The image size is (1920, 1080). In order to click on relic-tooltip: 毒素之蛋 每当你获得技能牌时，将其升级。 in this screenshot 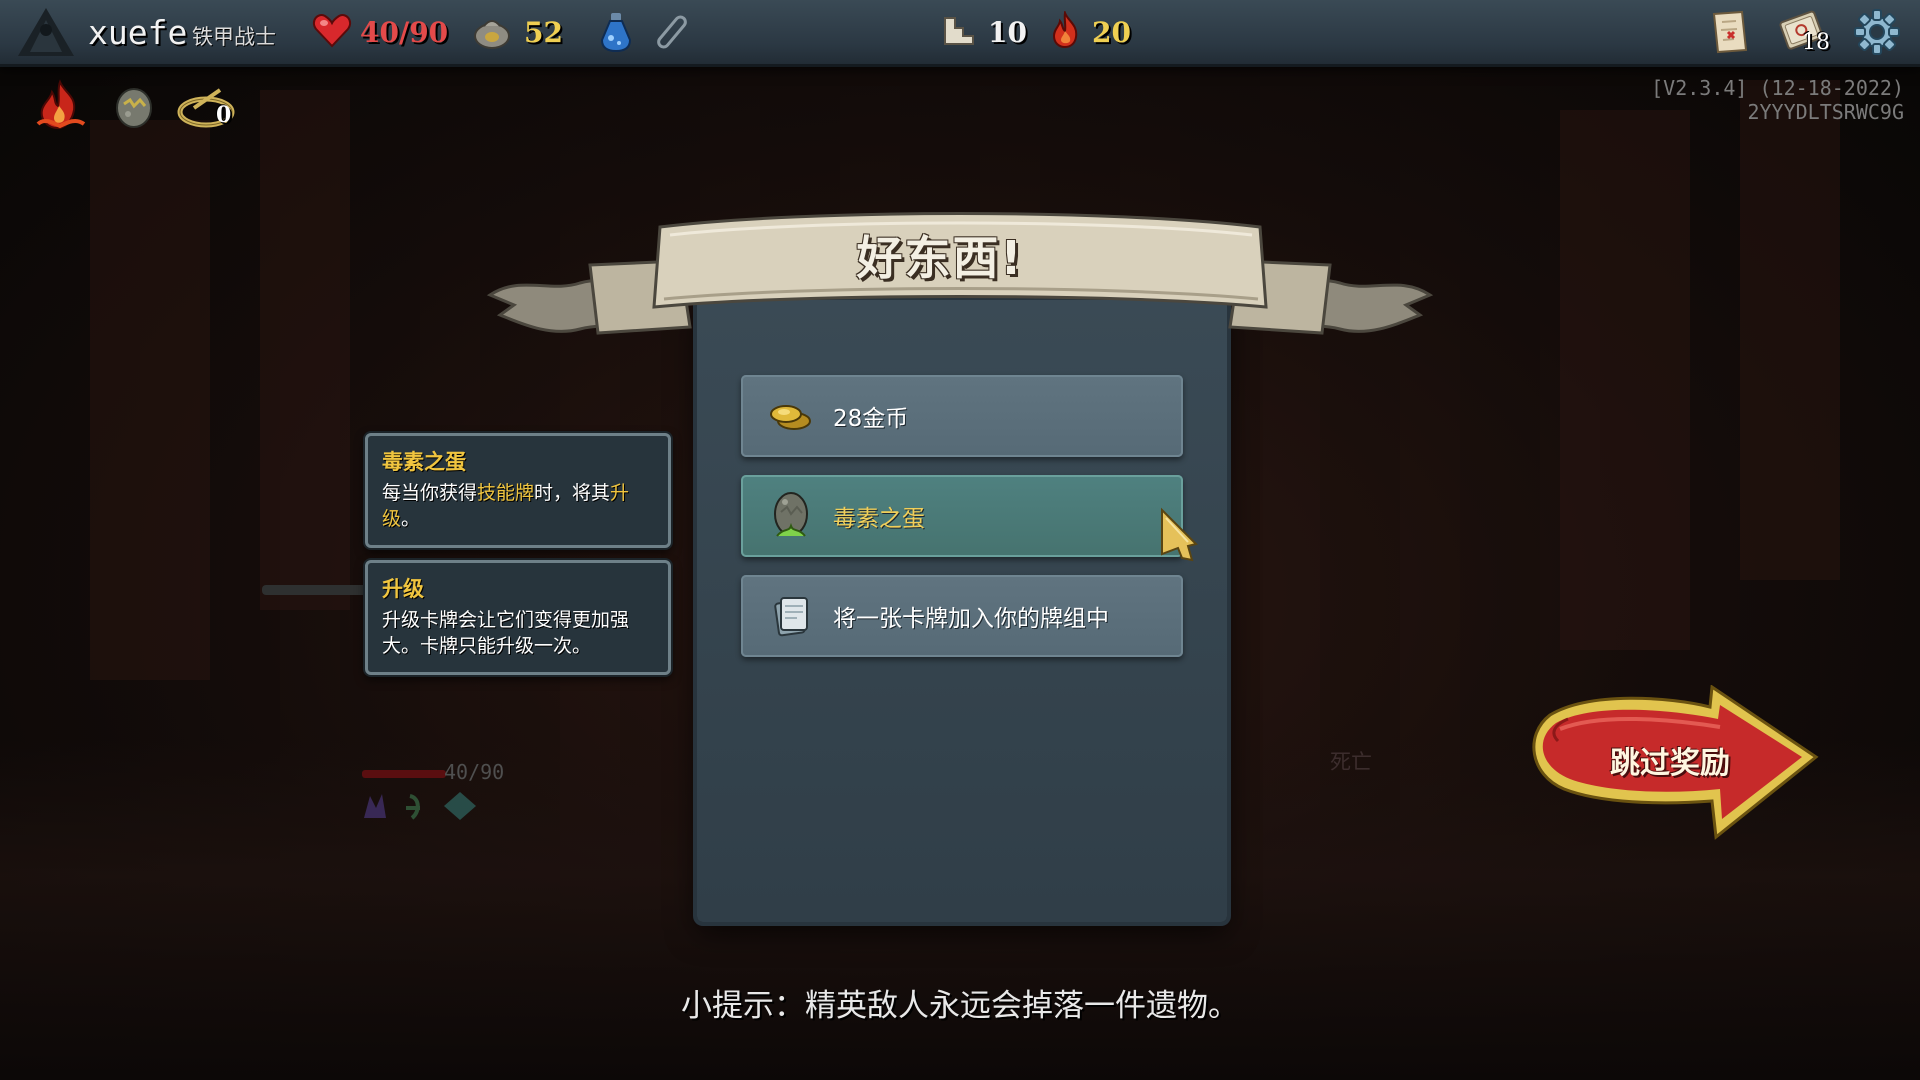, I will do `click(518, 490)`.